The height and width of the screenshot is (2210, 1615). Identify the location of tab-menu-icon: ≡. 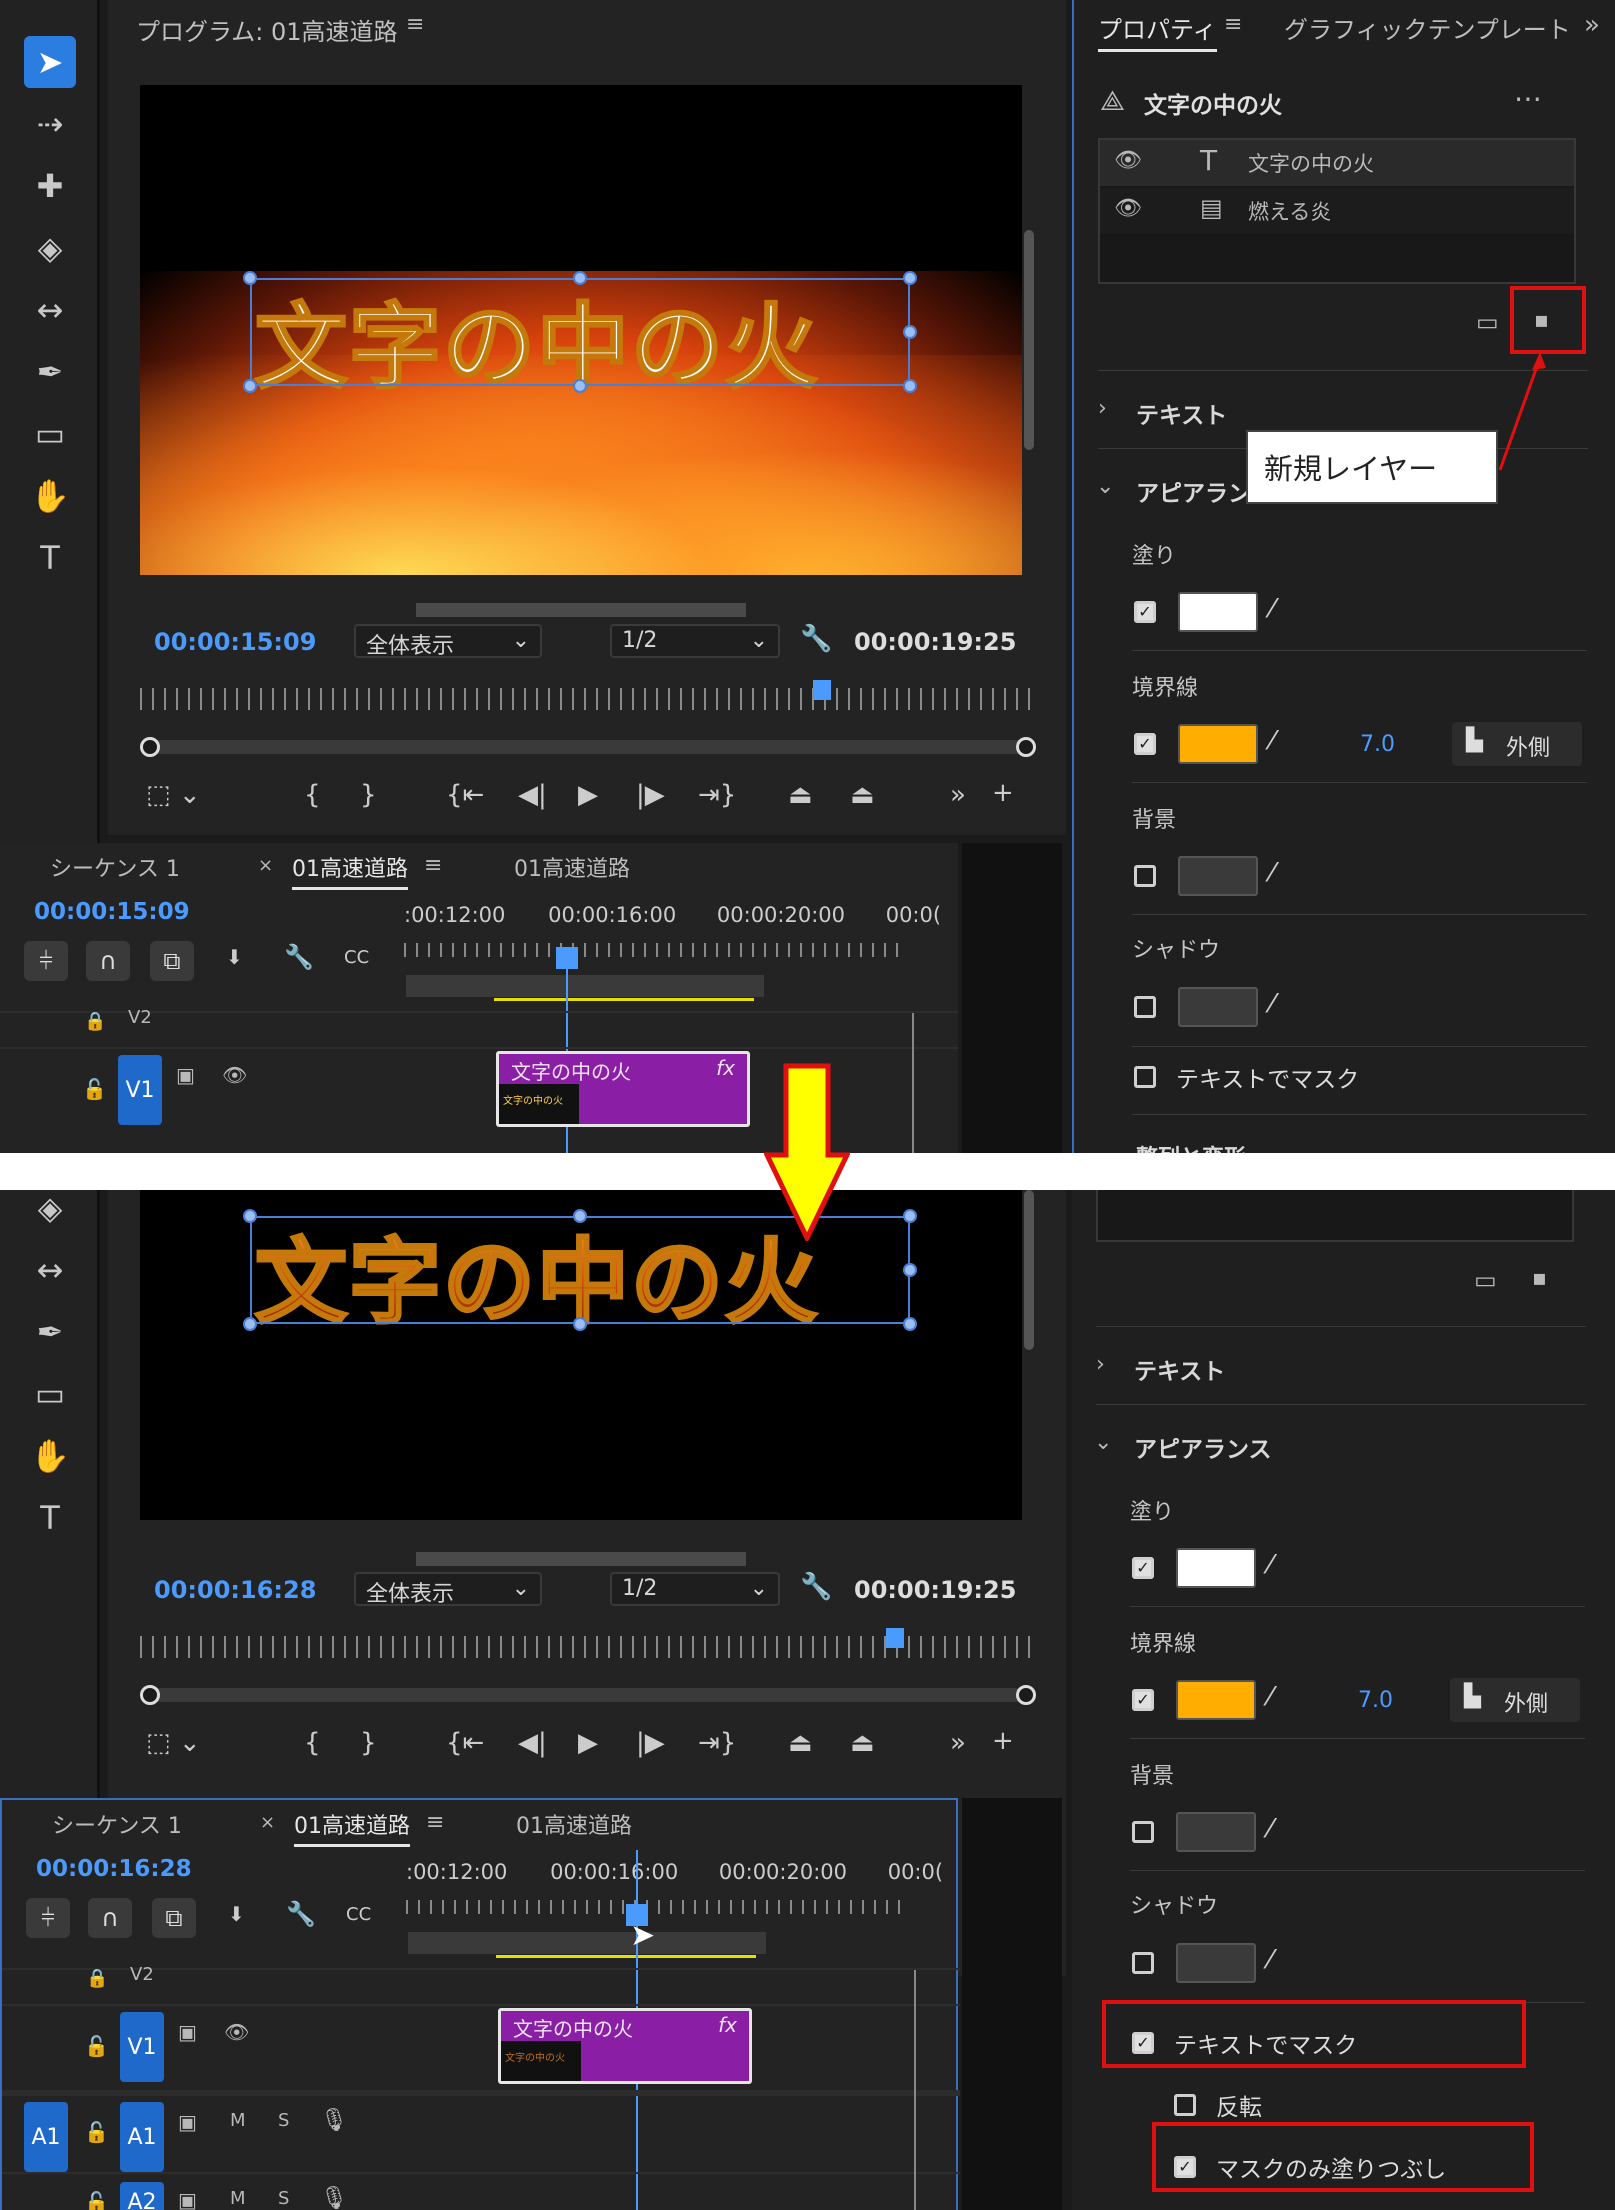
(435, 1822).